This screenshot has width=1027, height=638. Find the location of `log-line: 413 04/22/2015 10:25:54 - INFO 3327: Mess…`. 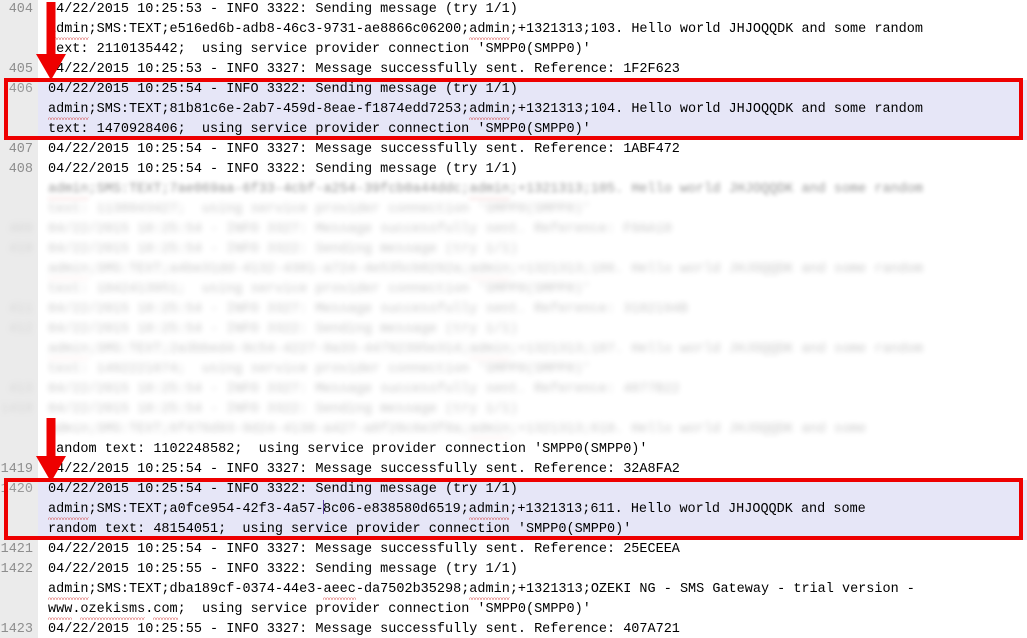

log-line: 413 04/22/2015 10:25:54 - INFO 3327: Mess… is located at coordinates (513, 390).